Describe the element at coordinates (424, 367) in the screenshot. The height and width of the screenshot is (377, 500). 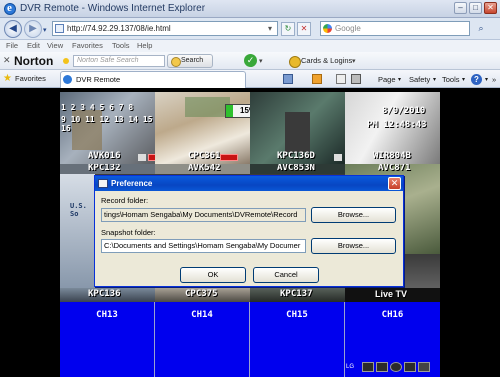
I see `fullscreen-icon` at that location.